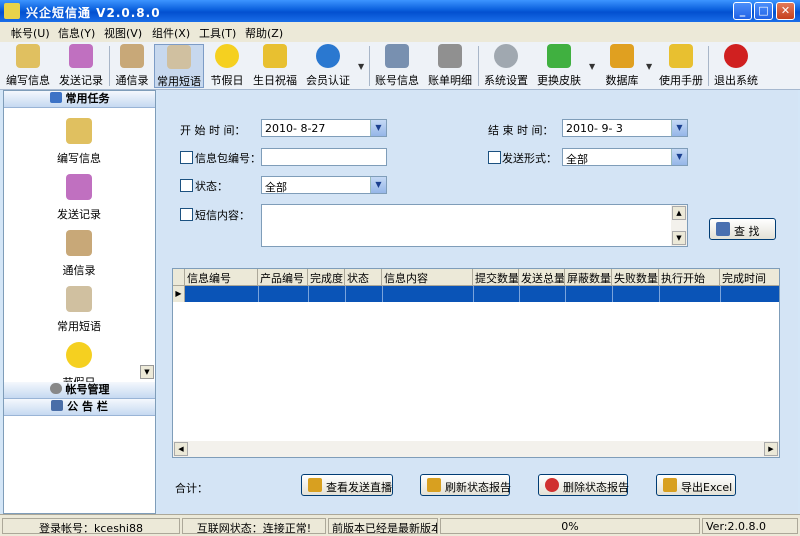 Image resolution: width=800 pixels, height=536 pixels. I want to click on sidebar-item-contacts: 通信录, so click(79, 254).